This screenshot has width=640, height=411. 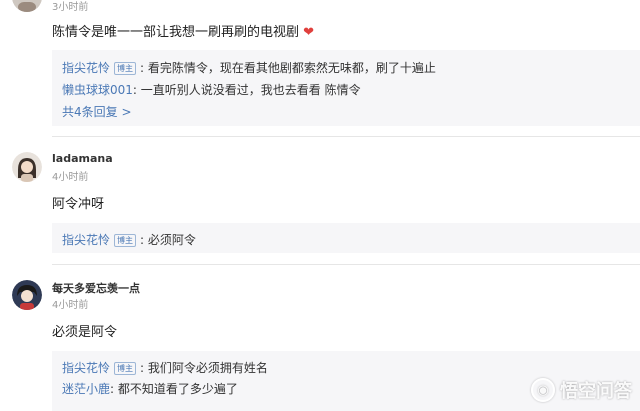 I want to click on reply-author: 懒虫球球001, so click(x=97, y=90).